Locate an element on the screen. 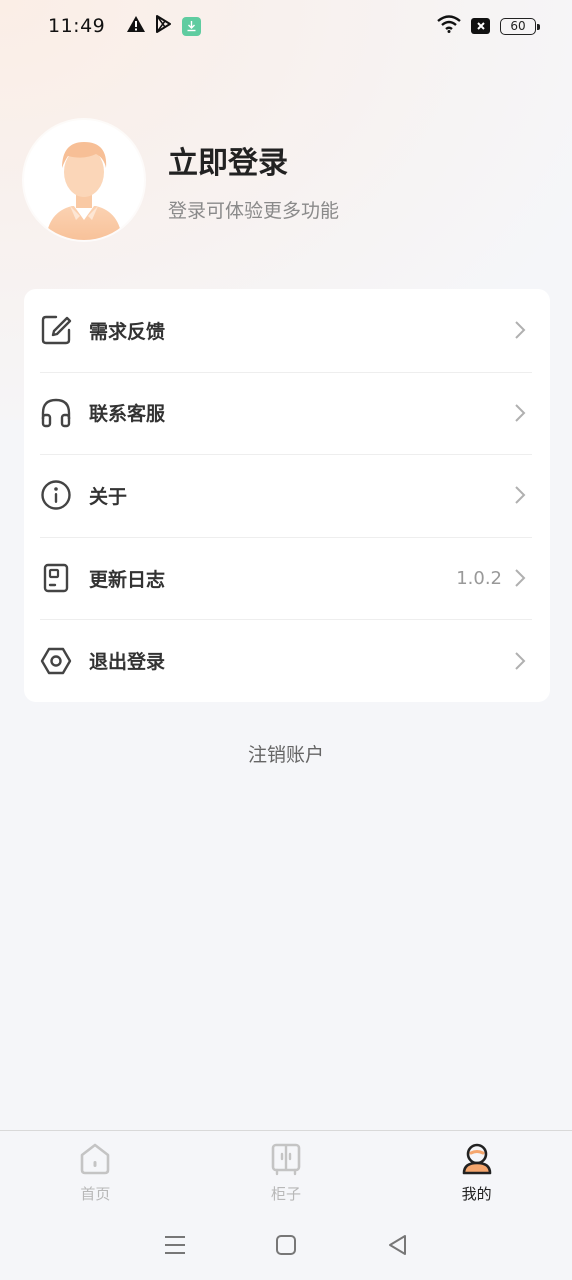  system-navigation-bar is located at coordinates (286, 1245).